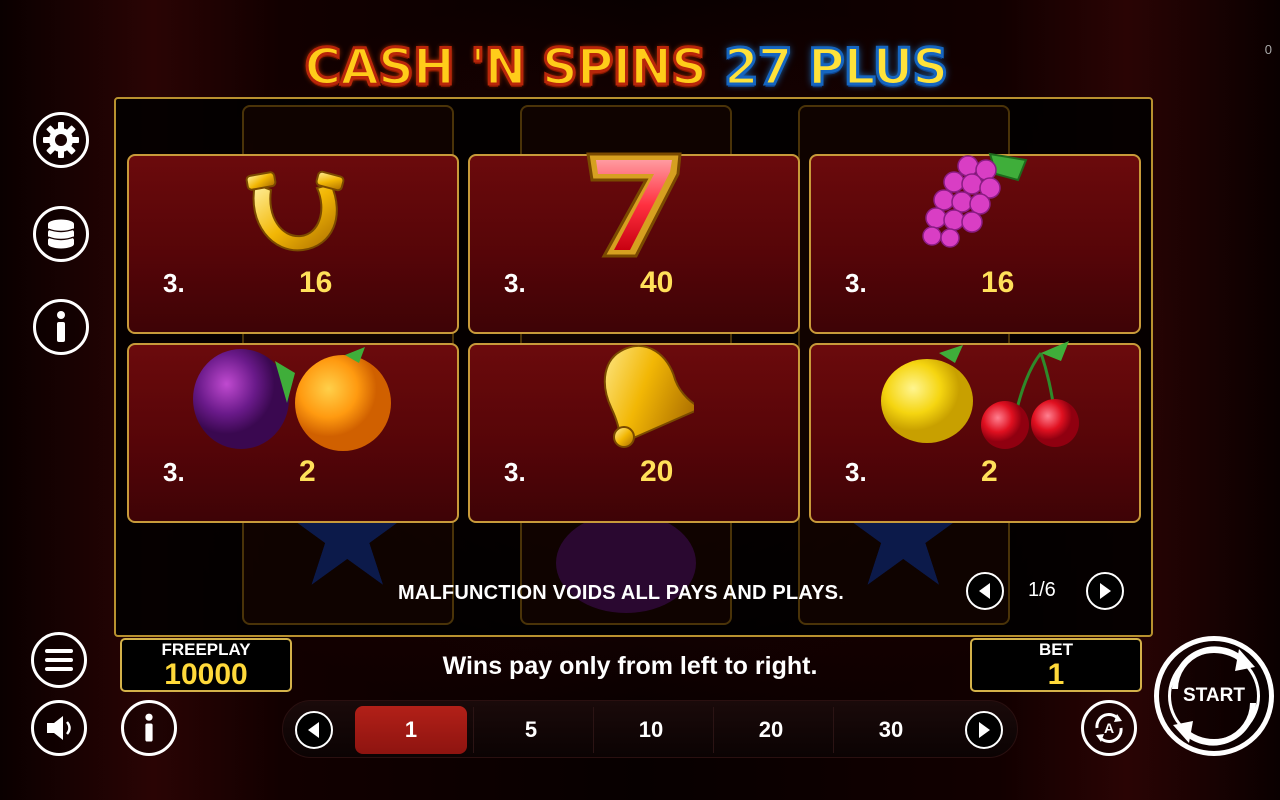 The image size is (1280, 800). I want to click on hamburger-menu-icon, so click(59, 660).